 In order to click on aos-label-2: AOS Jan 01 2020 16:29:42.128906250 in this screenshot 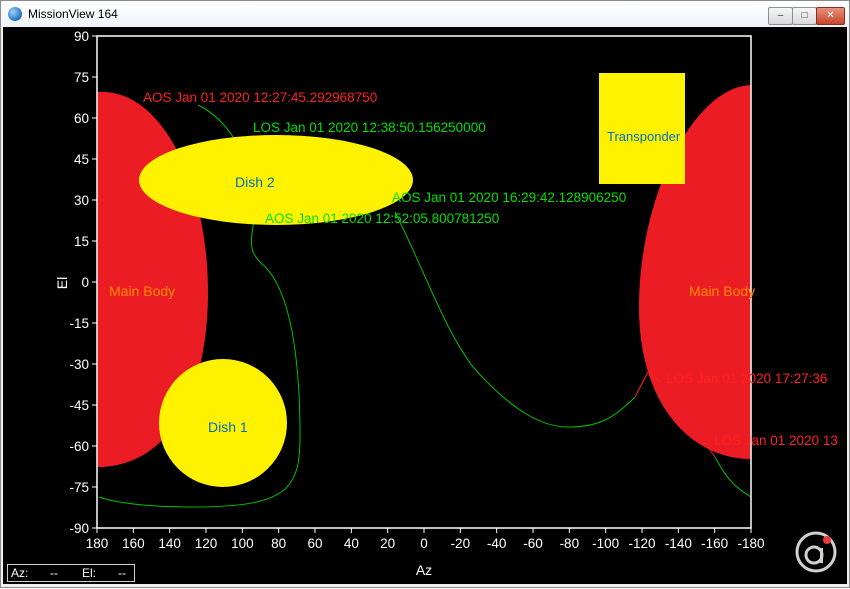, I will do `click(509, 197)`.